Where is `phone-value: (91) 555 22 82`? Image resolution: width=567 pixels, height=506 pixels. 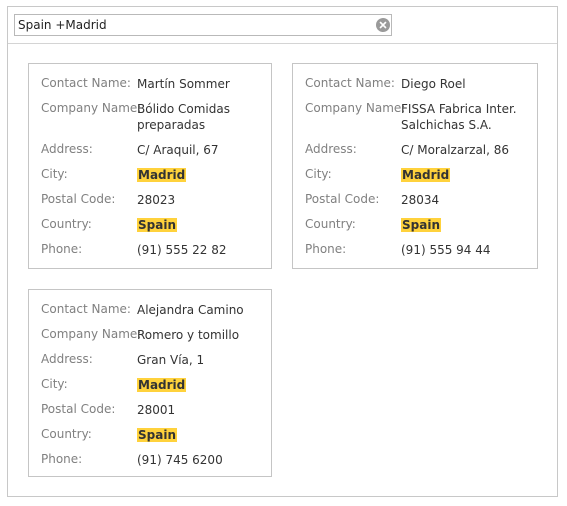
phone-value: (91) 555 22 82 is located at coordinates (182, 250).